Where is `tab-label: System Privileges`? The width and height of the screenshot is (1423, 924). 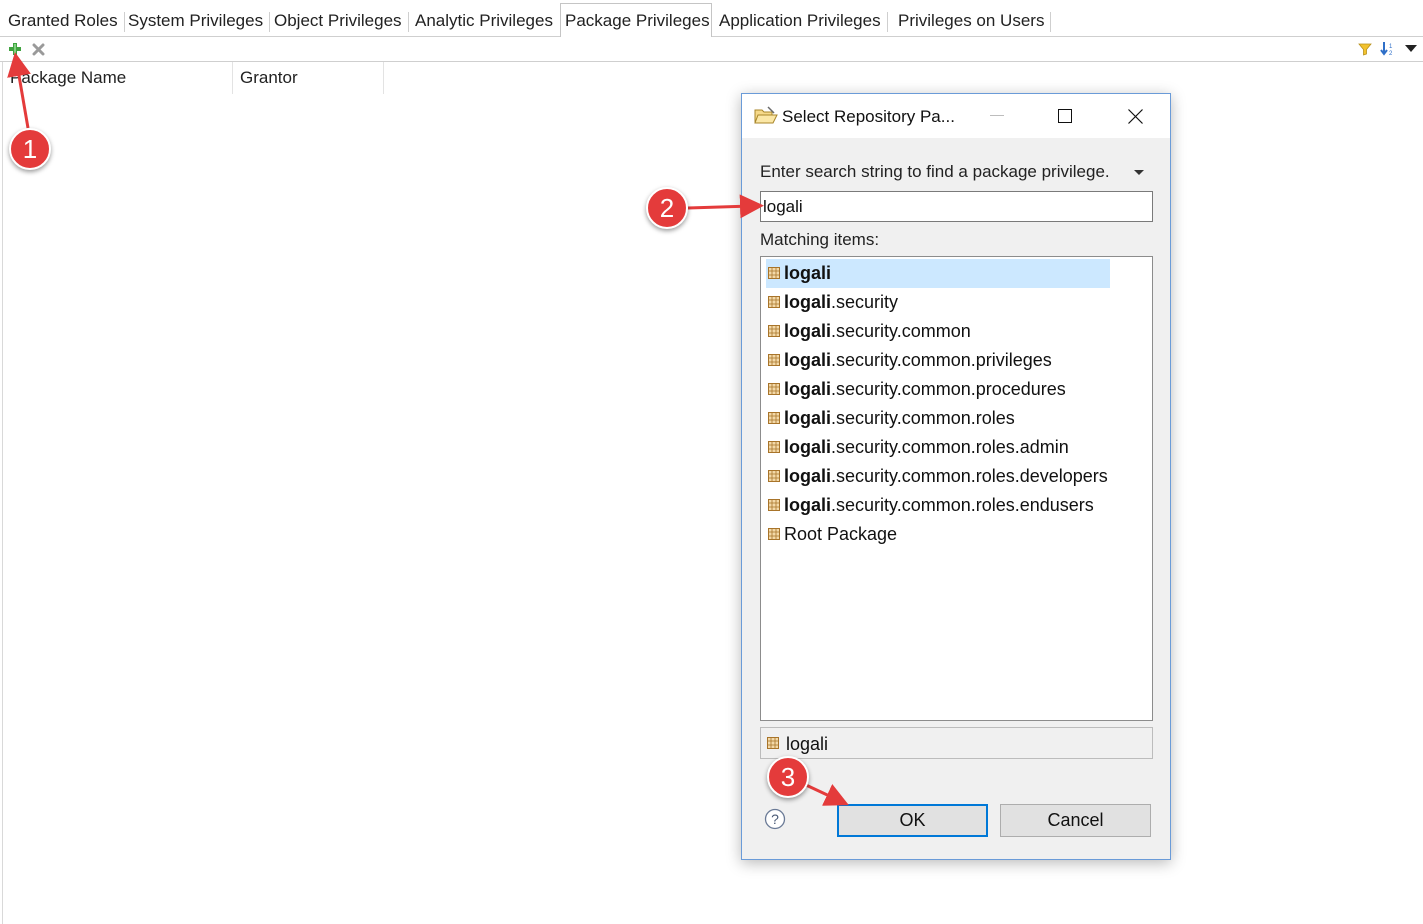
tab-label: System Privileges is located at coordinates (196, 20).